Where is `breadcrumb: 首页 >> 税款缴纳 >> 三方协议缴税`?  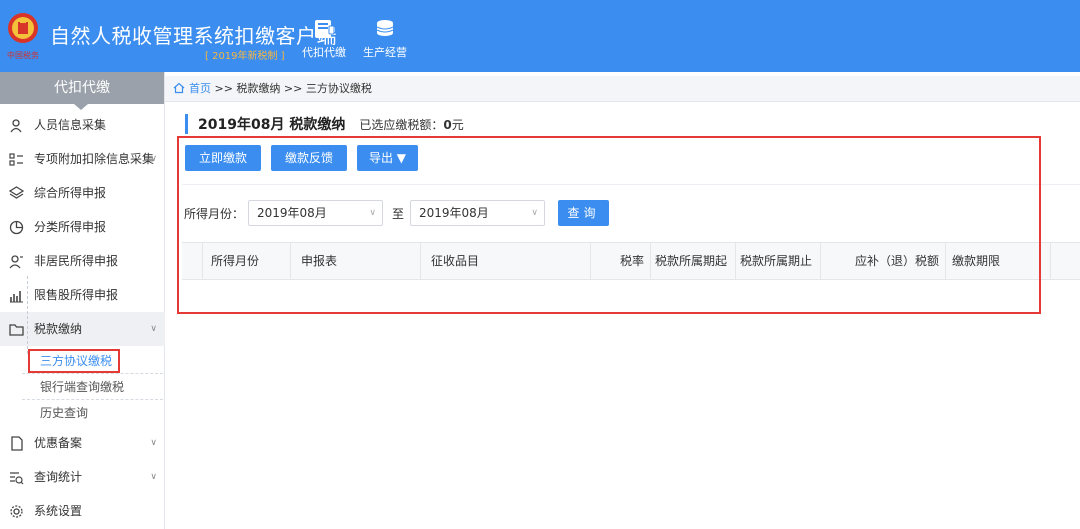
breadcrumb: 首页 >> 税款缴纳 >> 三方协议缴税 is located at coordinates (622, 89).